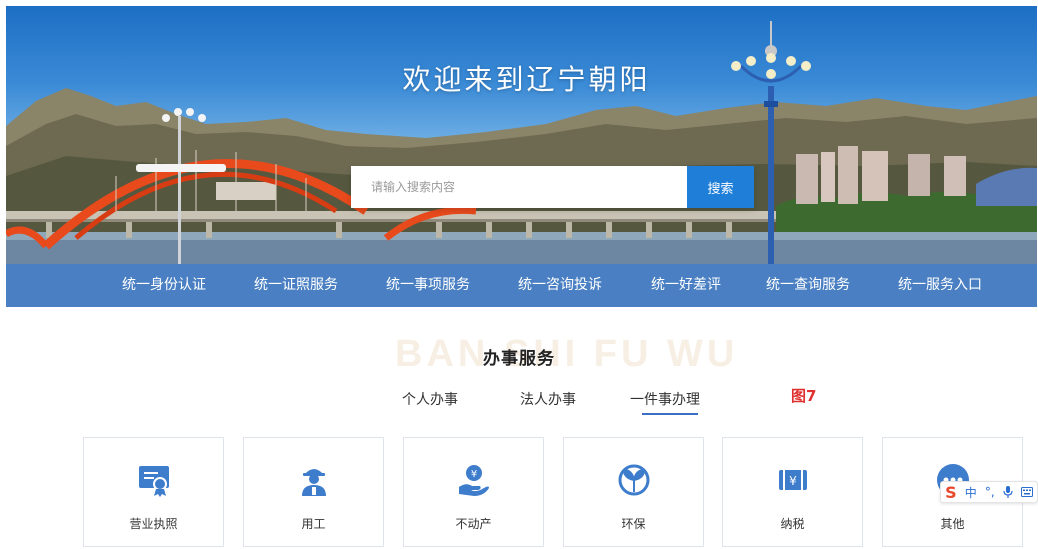 Image resolution: width=1038 pixels, height=549 pixels. What do you see at coordinates (428, 285) in the screenshot?
I see `nav-item-matter-service: 统一事项服务` at bounding box center [428, 285].